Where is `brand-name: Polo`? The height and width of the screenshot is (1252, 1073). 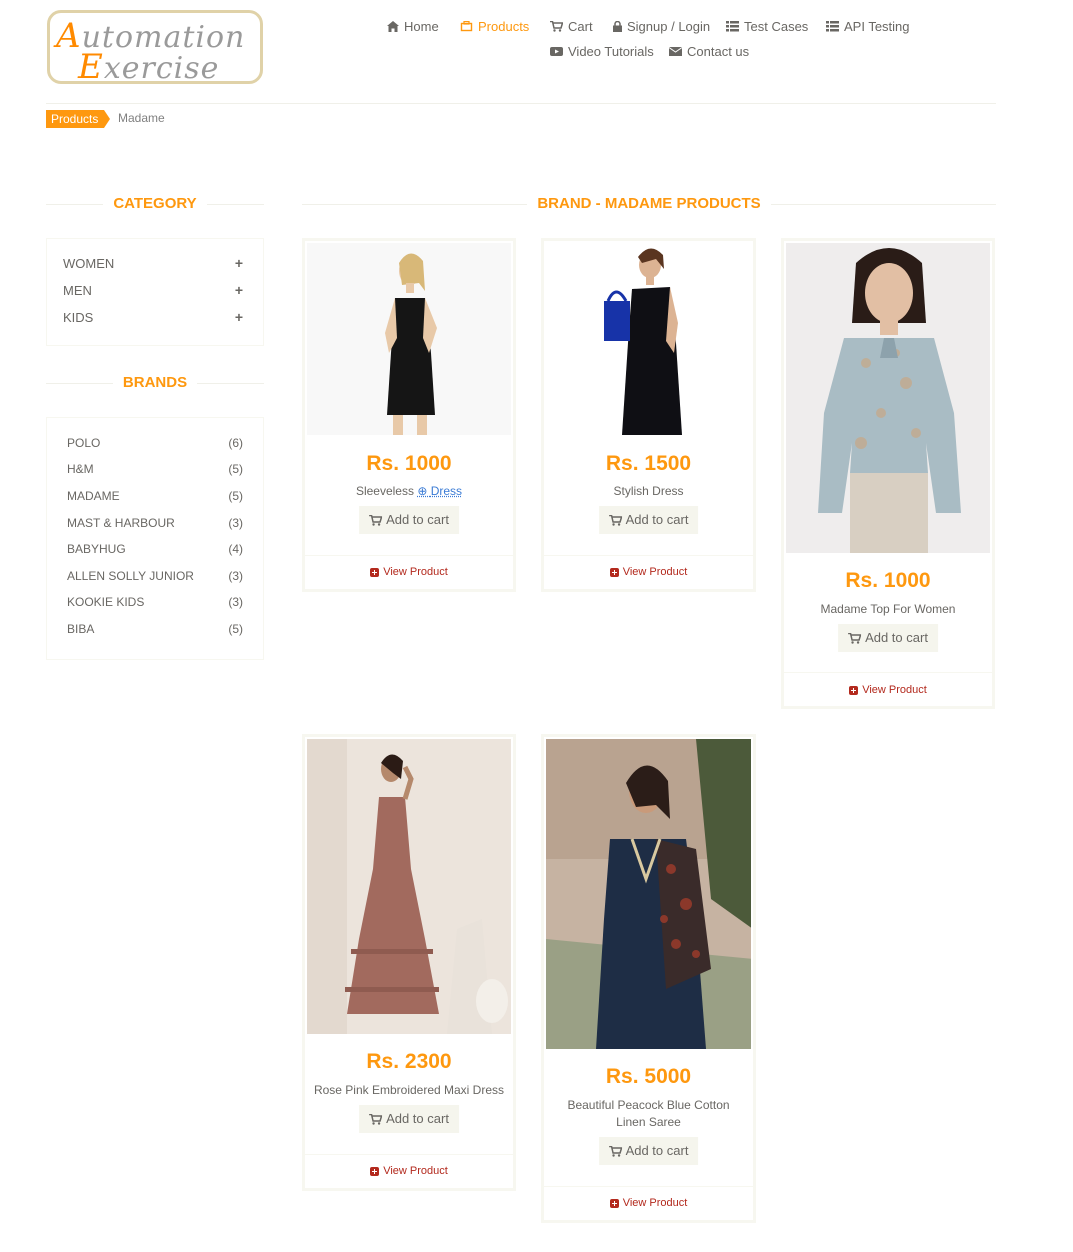
brand-name: Polo is located at coordinates (84, 443).